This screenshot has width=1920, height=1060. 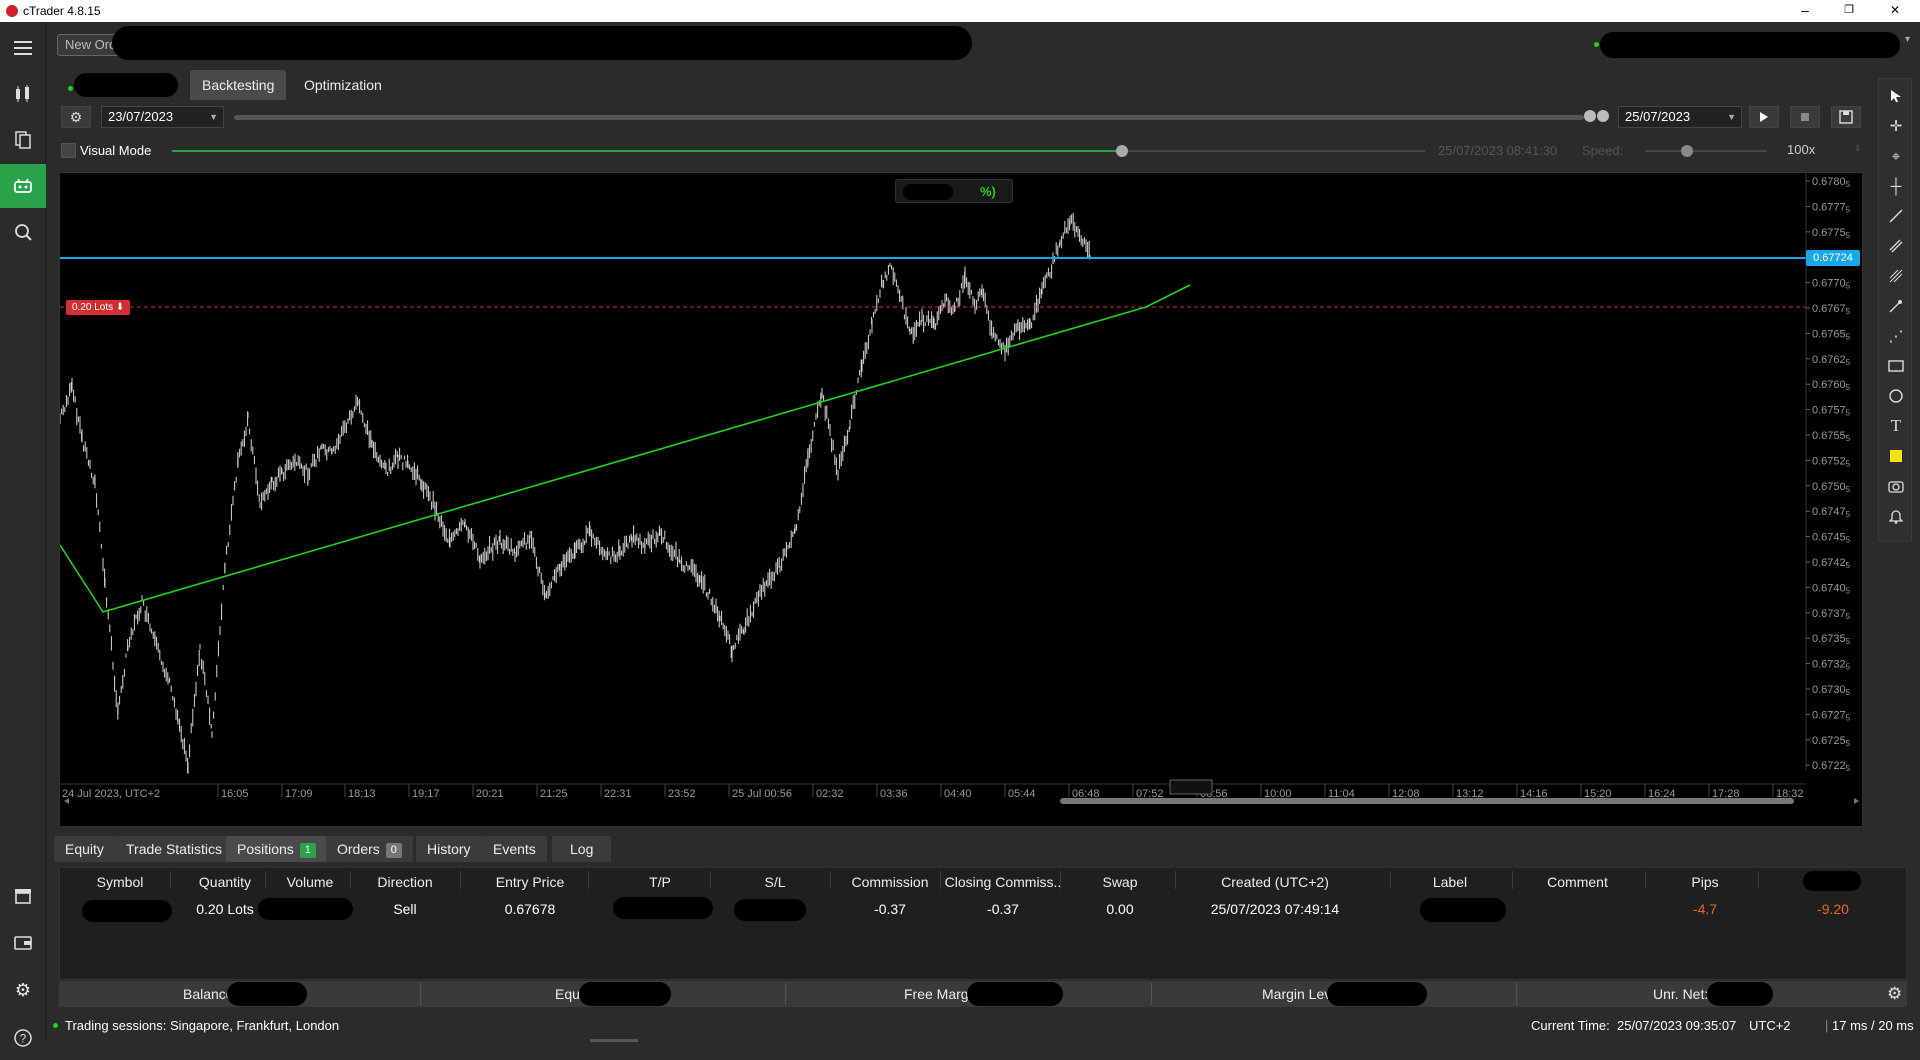 What do you see at coordinates (369, 849) in the screenshot?
I see `tab-orders: Orders 0` at bounding box center [369, 849].